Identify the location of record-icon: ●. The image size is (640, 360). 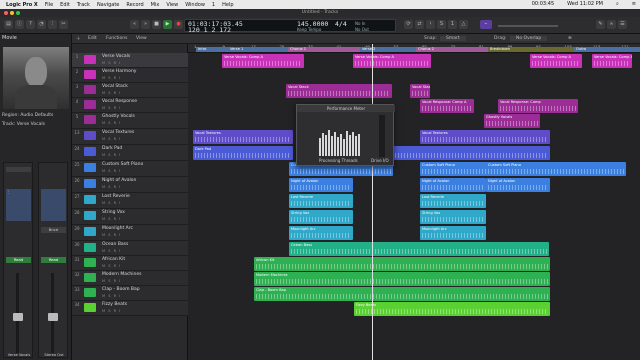
(178, 24).